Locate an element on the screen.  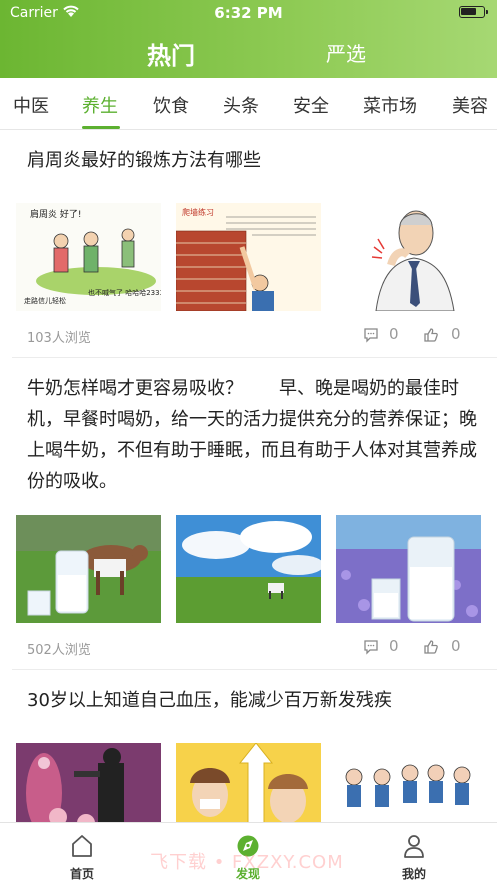
clock: 6:32 PM is located at coordinates (248, 13).